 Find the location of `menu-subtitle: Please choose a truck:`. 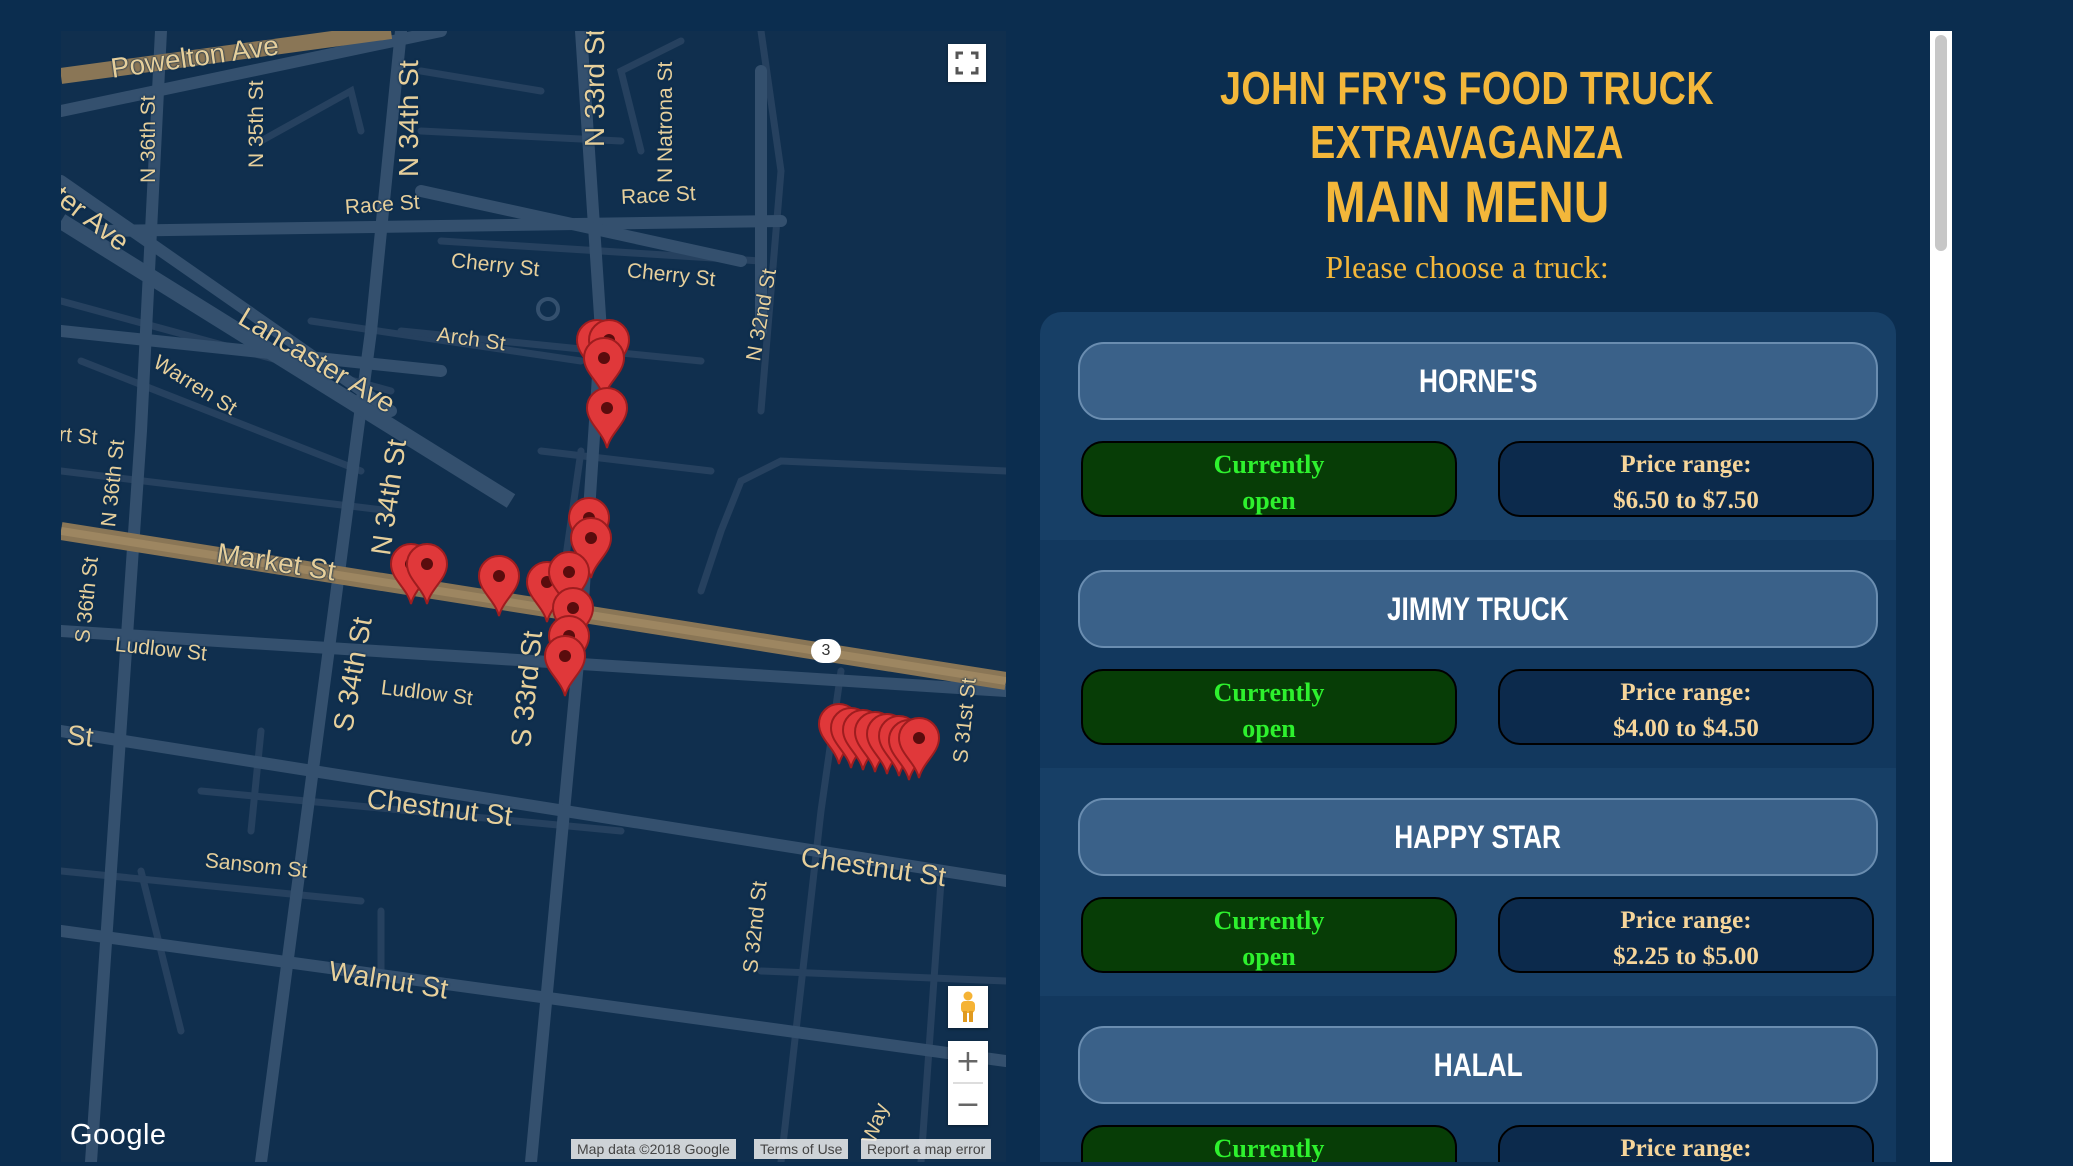

menu-subtitle: Please choose a truck: is located at coordinates (1467, 267).